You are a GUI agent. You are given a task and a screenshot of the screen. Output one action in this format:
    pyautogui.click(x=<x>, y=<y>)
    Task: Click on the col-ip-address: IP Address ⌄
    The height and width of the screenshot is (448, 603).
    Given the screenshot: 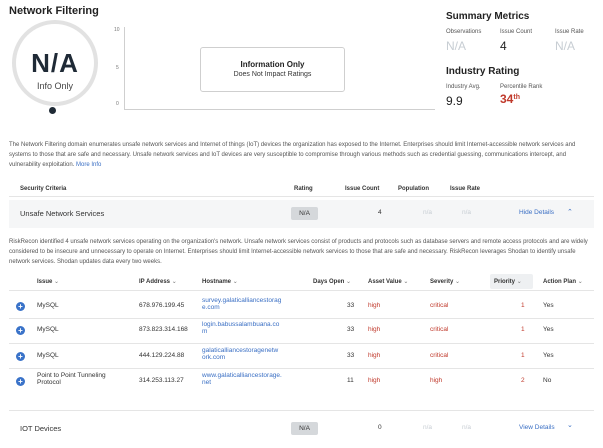 What is the action you would take?
    pyautogui.click(x=158, y=281)
    